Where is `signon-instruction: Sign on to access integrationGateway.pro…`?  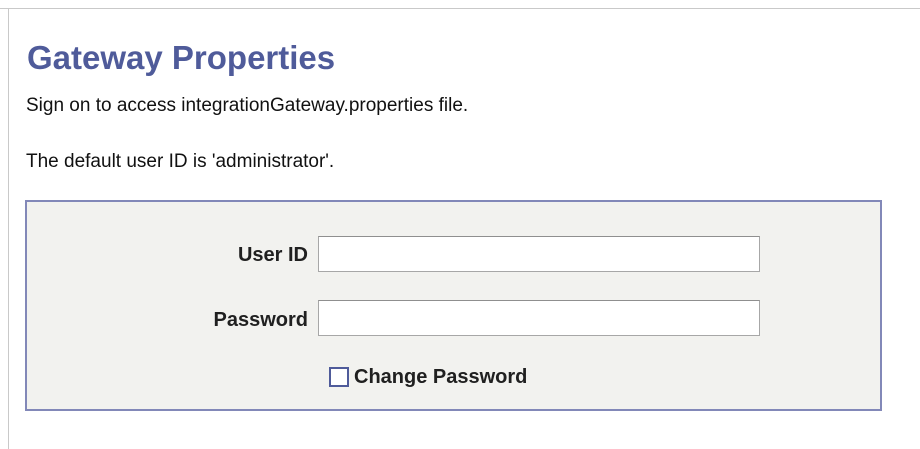
signon-instruction: Sign on to access integrationGateway.pro… is located at coordinates (247, 105).